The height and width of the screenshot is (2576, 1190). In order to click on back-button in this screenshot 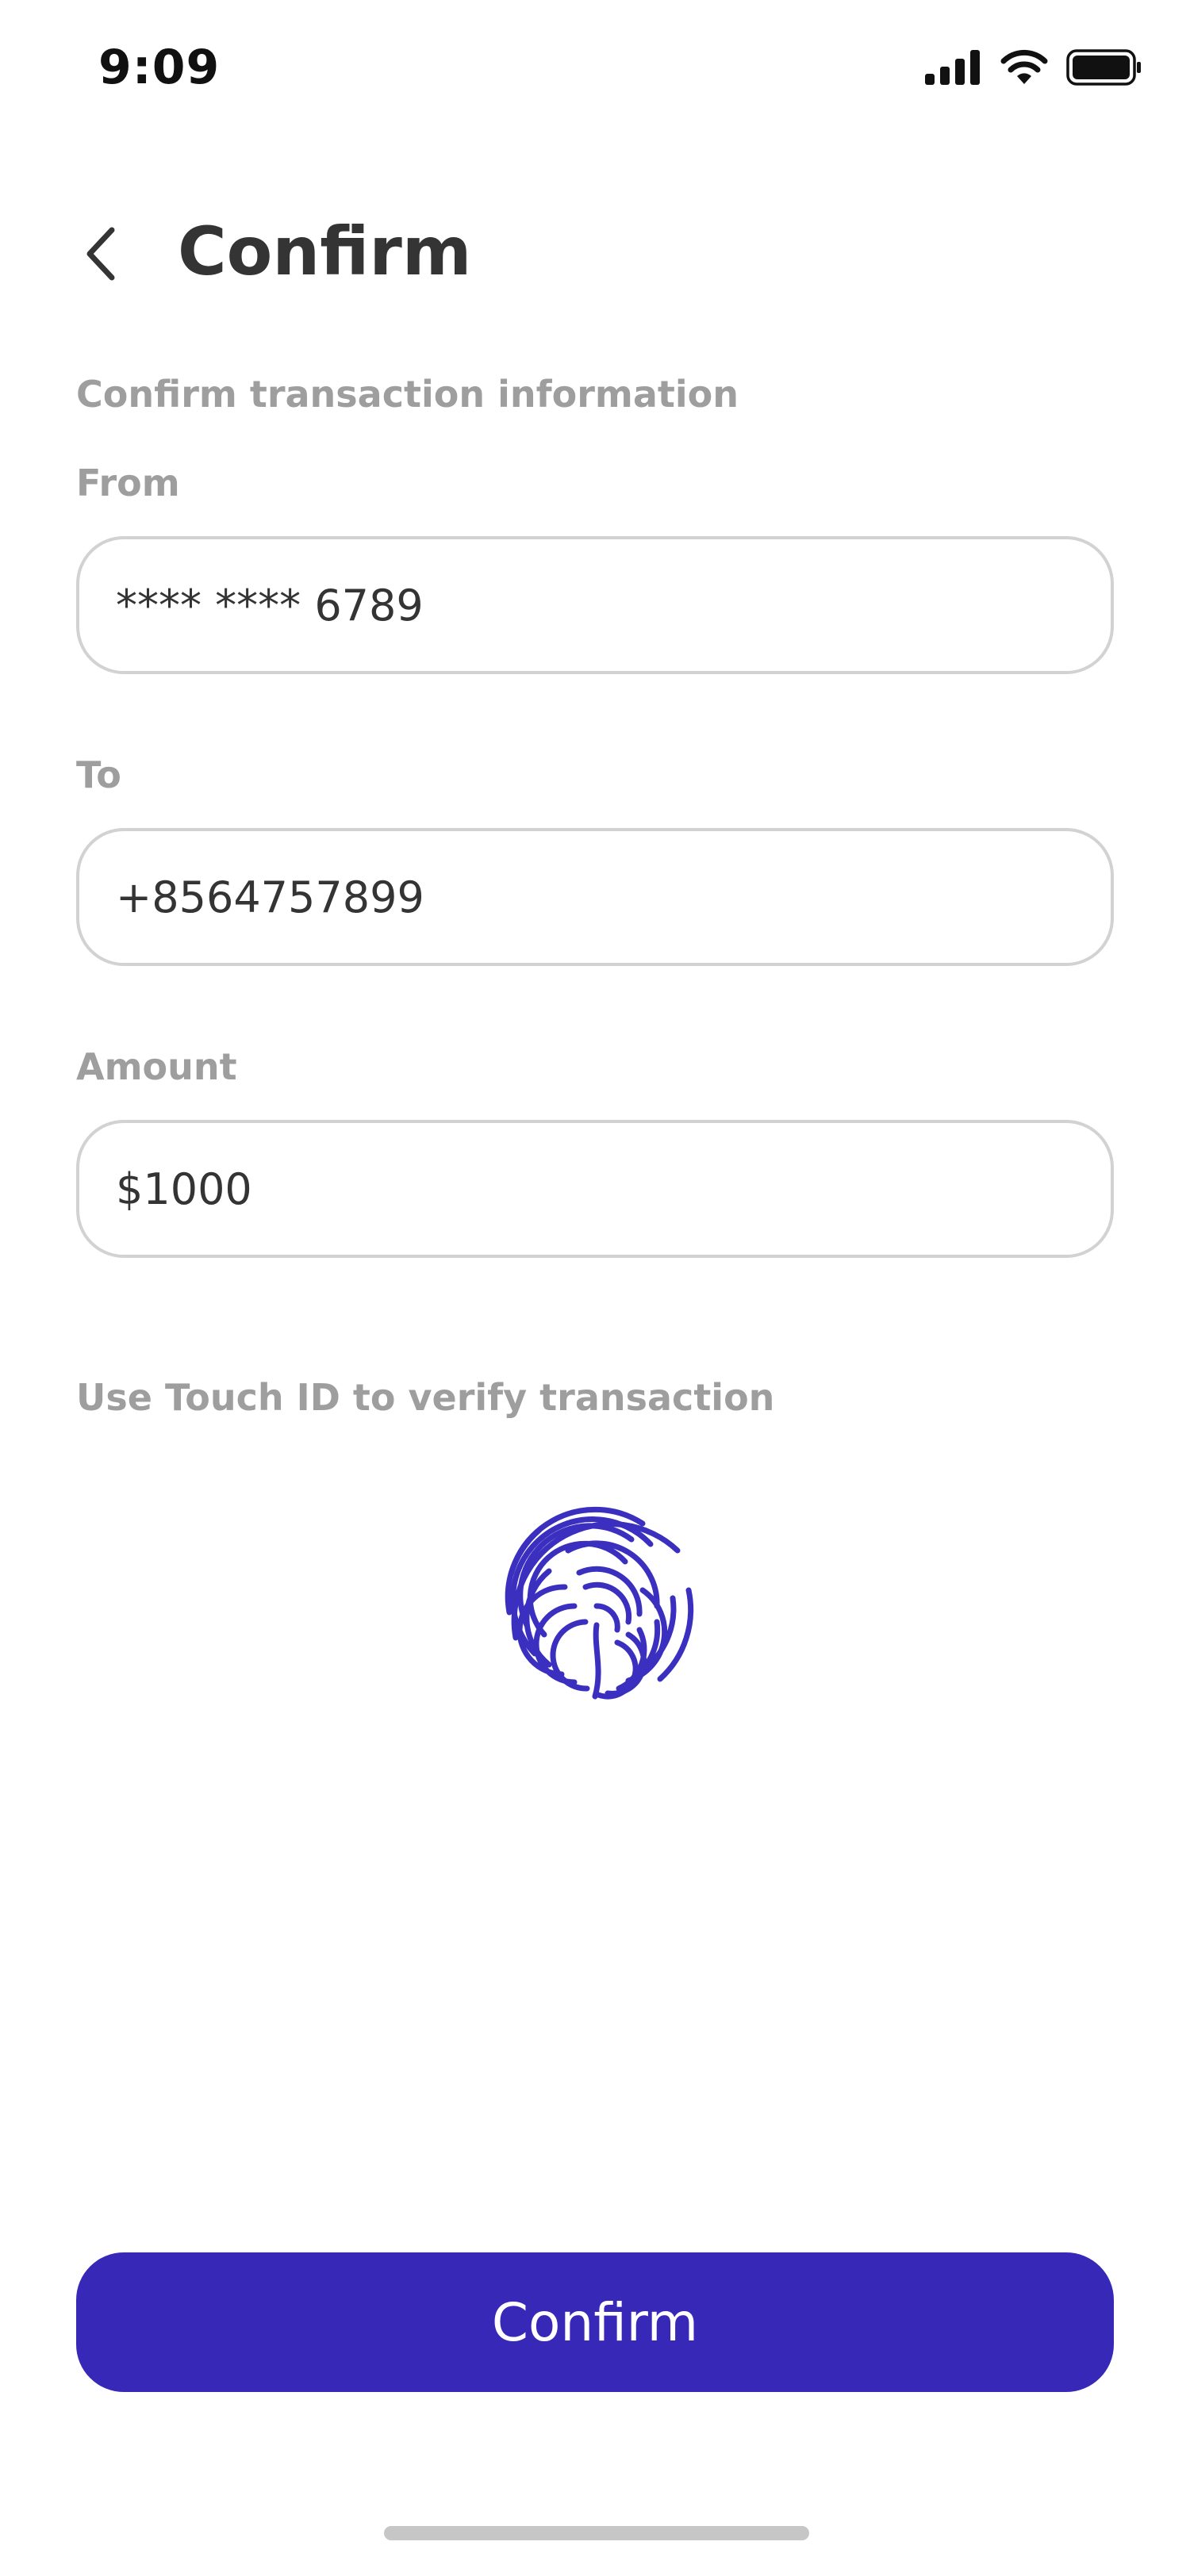, I will do `click(101, 254)`.